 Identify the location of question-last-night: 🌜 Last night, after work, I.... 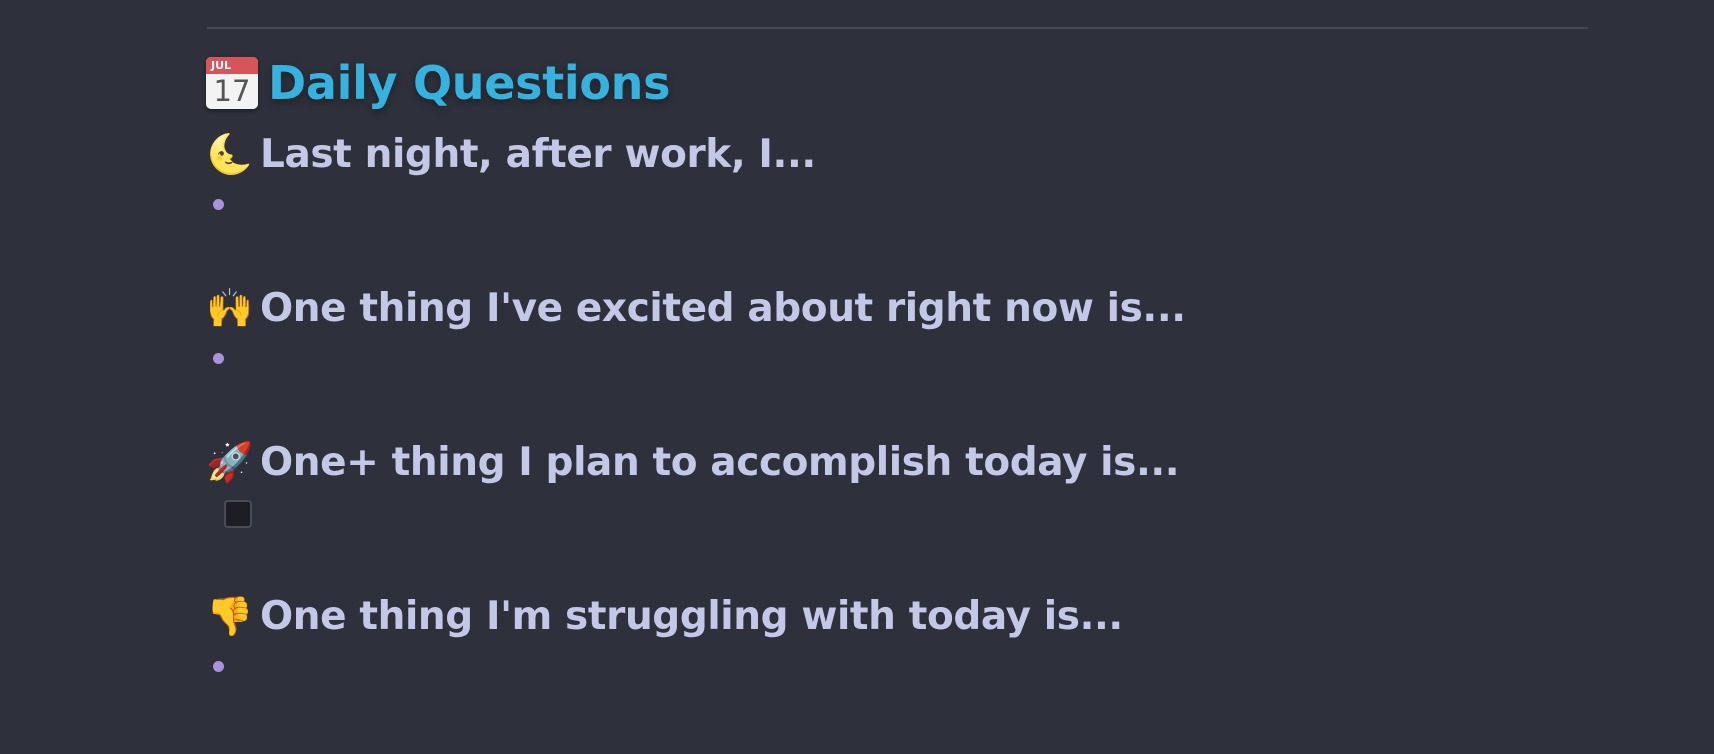
(511, 154).